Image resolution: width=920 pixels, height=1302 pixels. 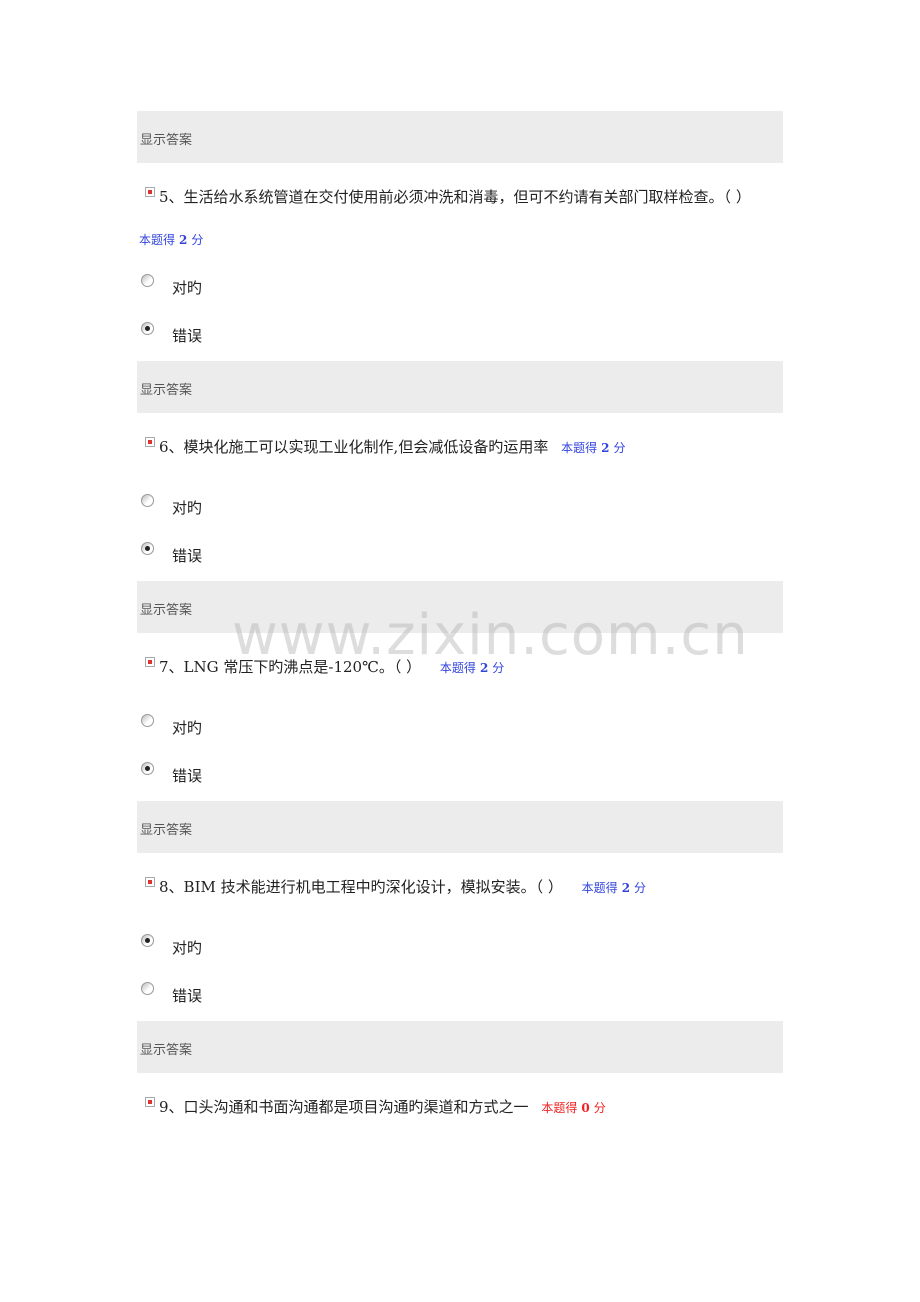 I want to click on score-label: 本题得 0 分, so click(x=573, y=1108).